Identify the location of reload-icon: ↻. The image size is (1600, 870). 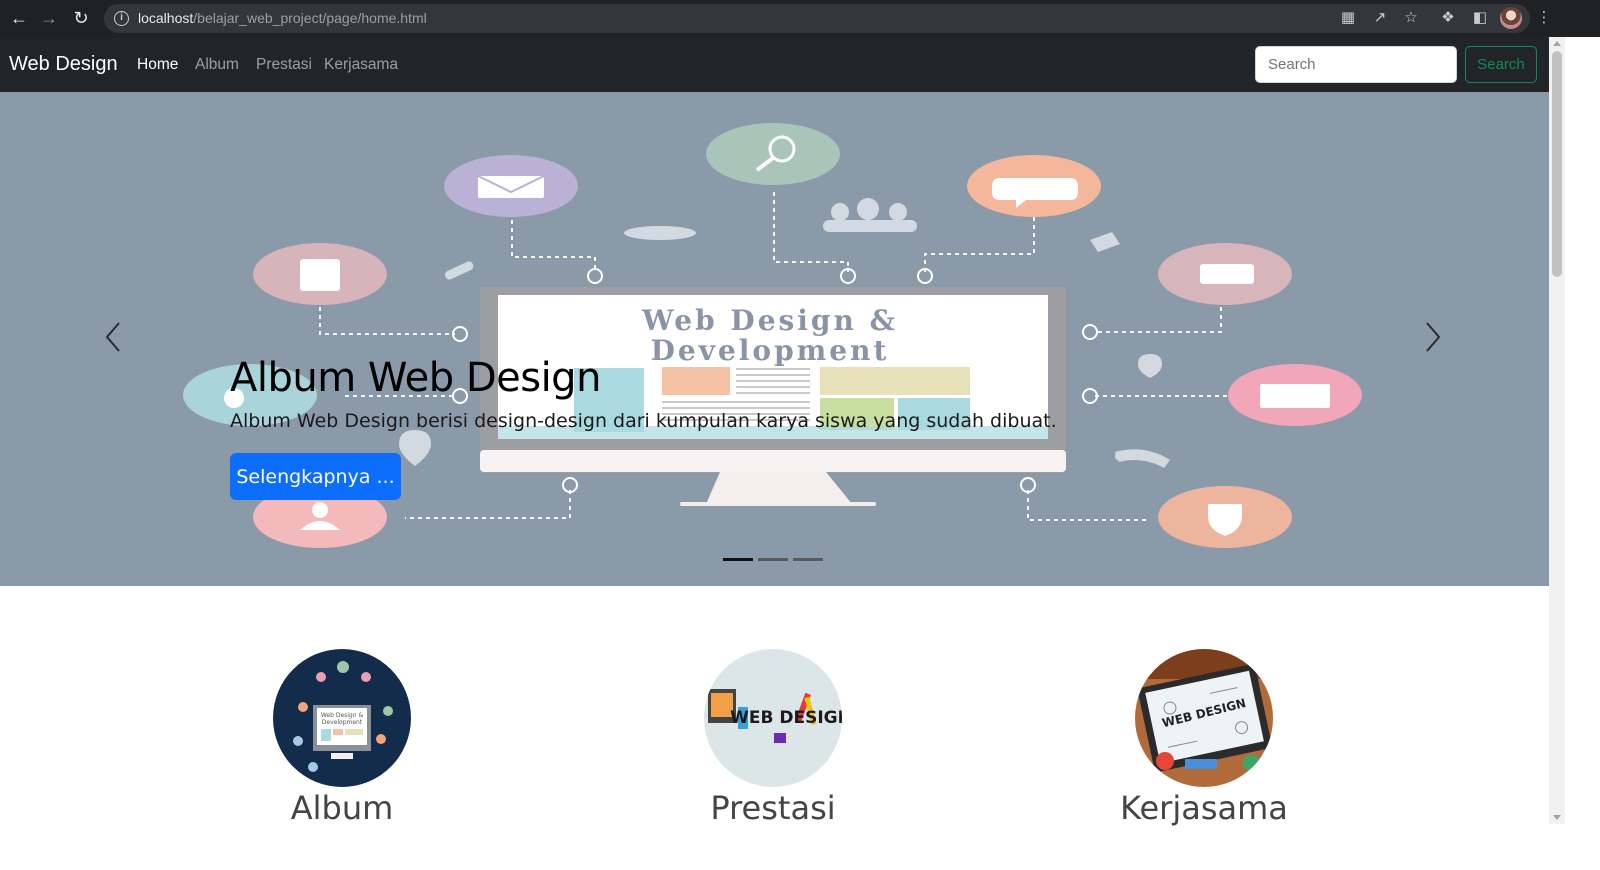
(81, 18).